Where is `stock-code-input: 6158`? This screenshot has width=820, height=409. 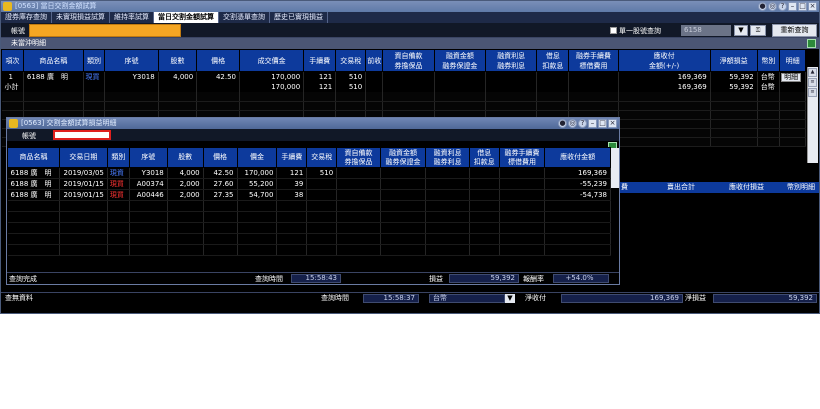
stock-code-input: 6158 is located at coordinates (706, 30).